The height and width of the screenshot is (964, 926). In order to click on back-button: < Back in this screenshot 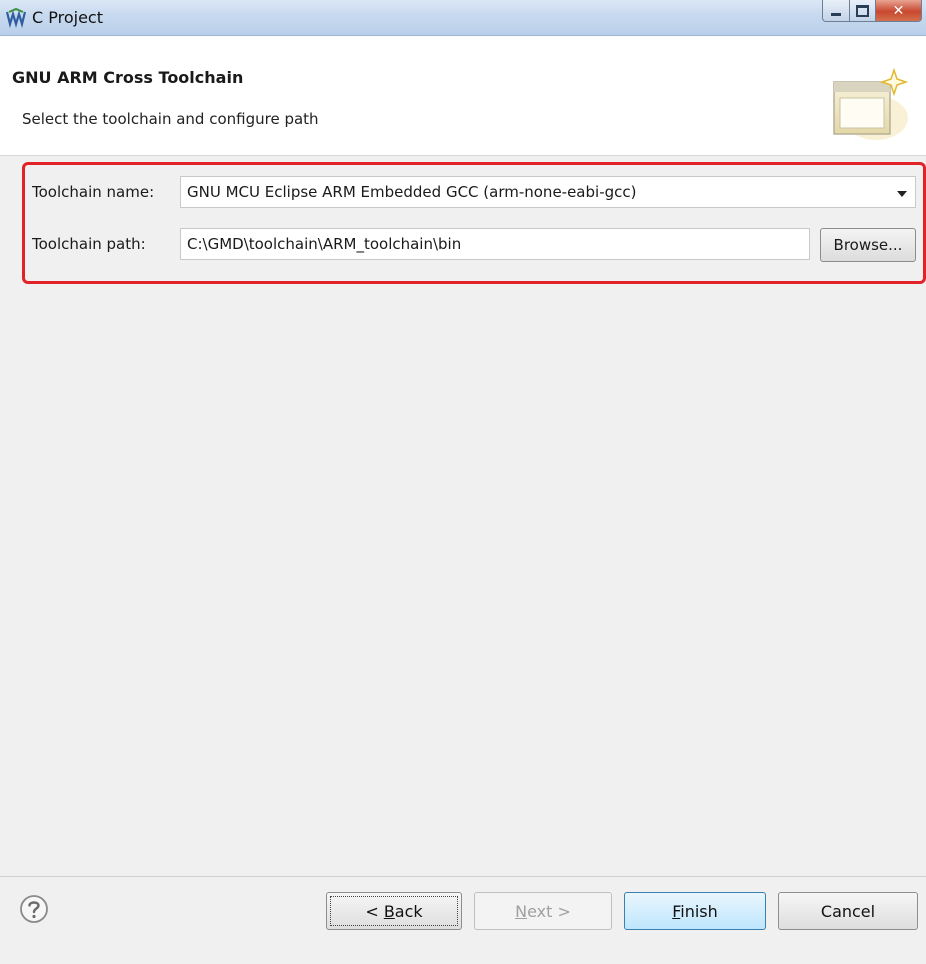, I will do `click(394, 911)`.